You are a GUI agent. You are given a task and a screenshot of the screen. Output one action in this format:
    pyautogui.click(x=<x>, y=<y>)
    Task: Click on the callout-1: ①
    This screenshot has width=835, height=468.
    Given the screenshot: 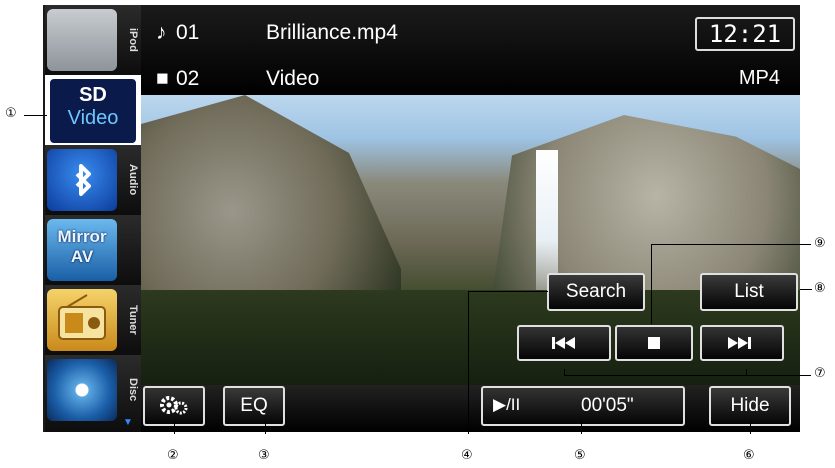 What is the action you would take?
    pyautogui.click(x=11, y=113)
    